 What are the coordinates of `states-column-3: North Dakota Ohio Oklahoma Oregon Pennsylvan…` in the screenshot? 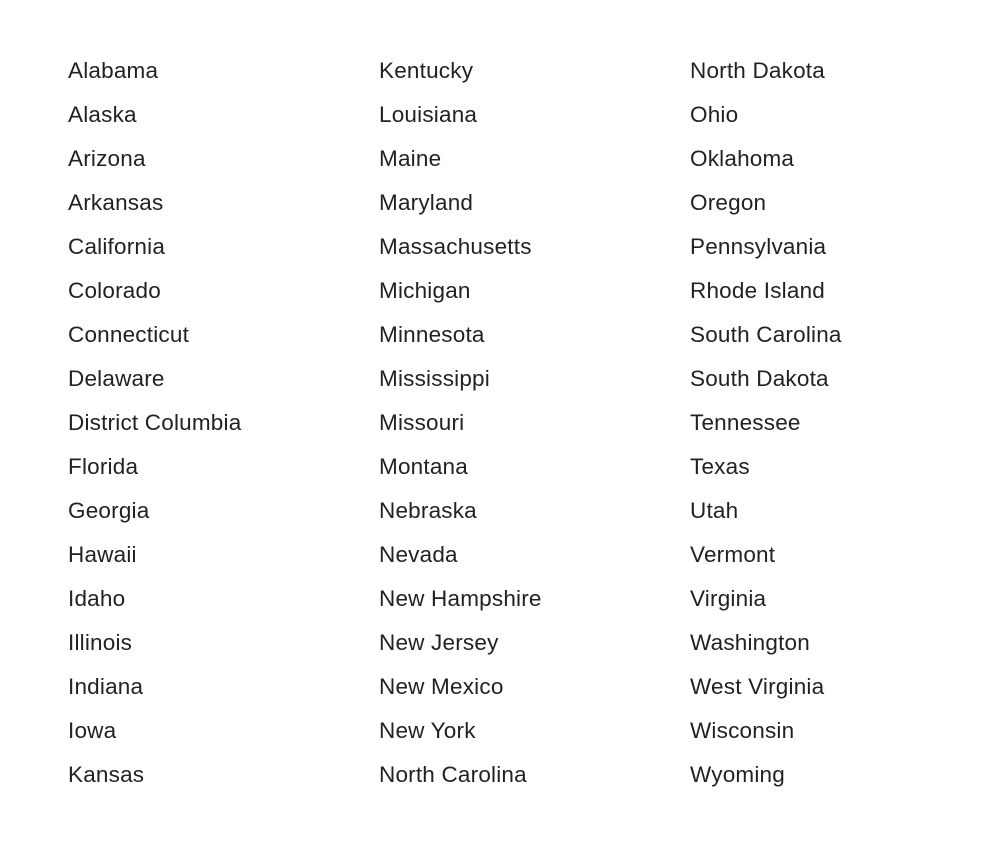 It's located at (766, 430).